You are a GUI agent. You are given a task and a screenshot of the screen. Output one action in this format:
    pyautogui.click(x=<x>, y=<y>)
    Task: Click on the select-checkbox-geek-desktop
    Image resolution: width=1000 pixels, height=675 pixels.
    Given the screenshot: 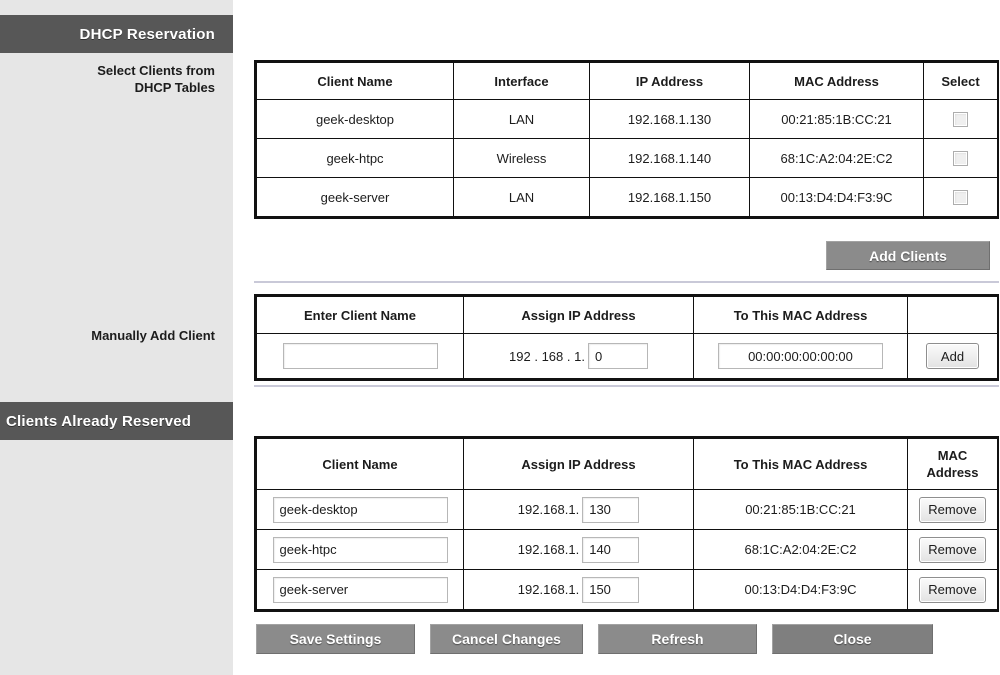 What is the action you would take?
    pyautogui.click(x=960, y=120)
    